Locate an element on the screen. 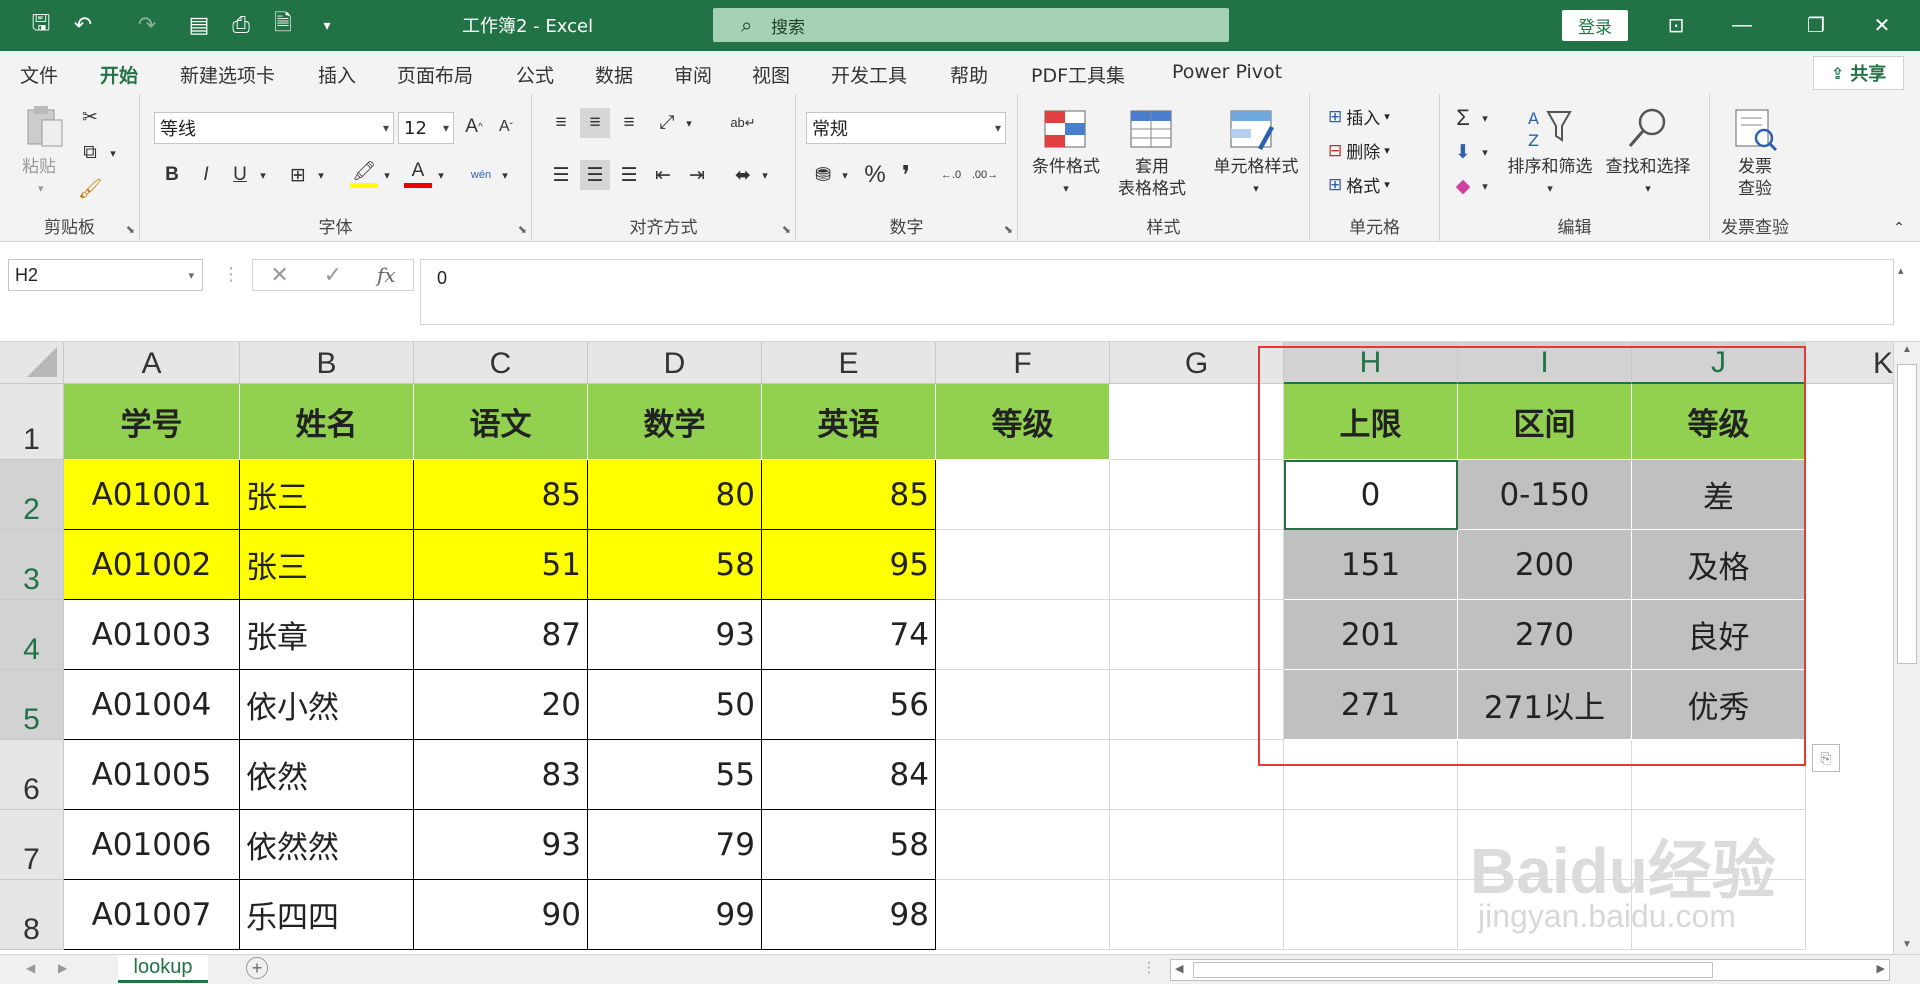  font-name-combo: 等线 ▾ is located at coordinates (274, 128).